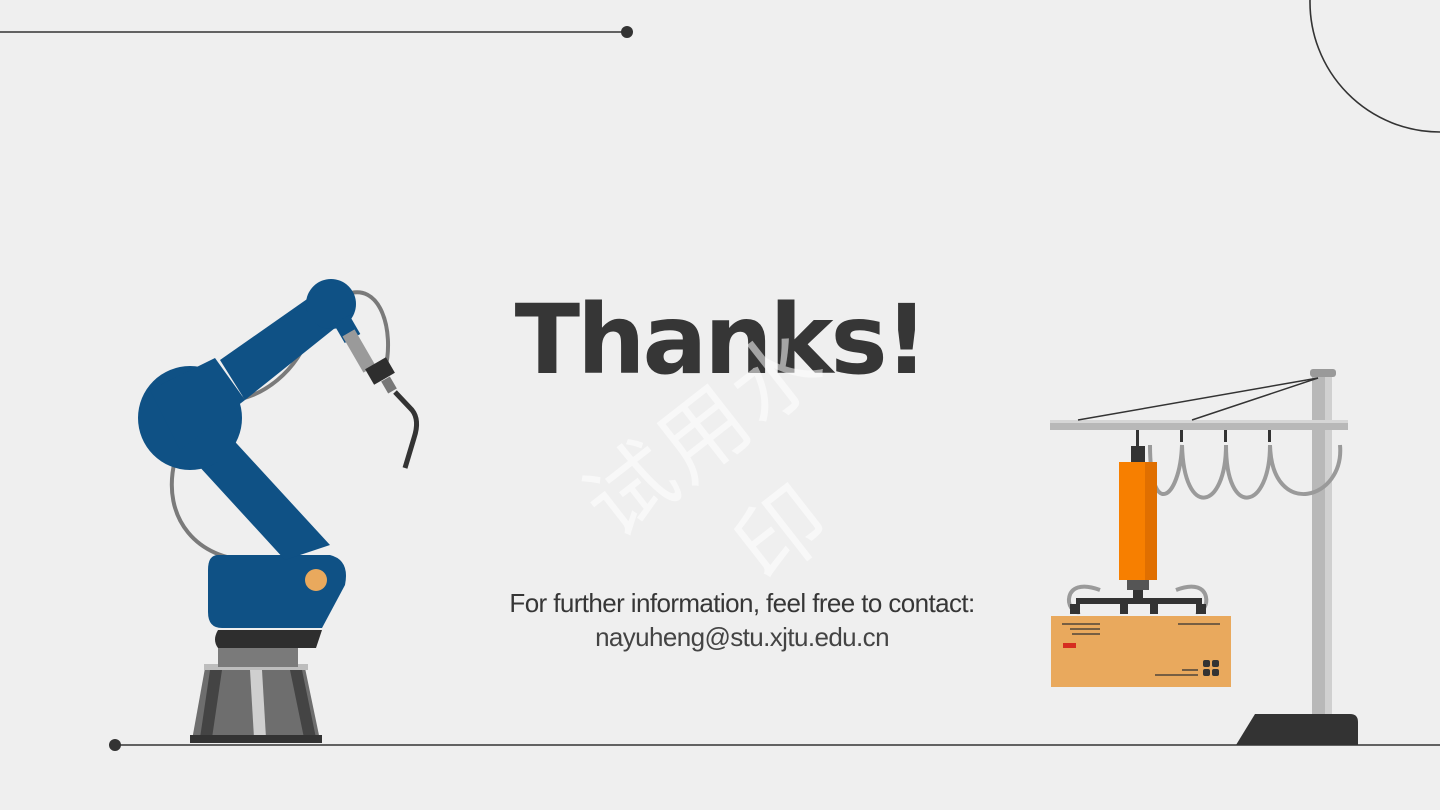 Image resolution: width=1440 pixels, height=810 pixels. Describe the element at coordinates (721, 340) in the screenshot. I see `slide-title: Thanks!` at that location.